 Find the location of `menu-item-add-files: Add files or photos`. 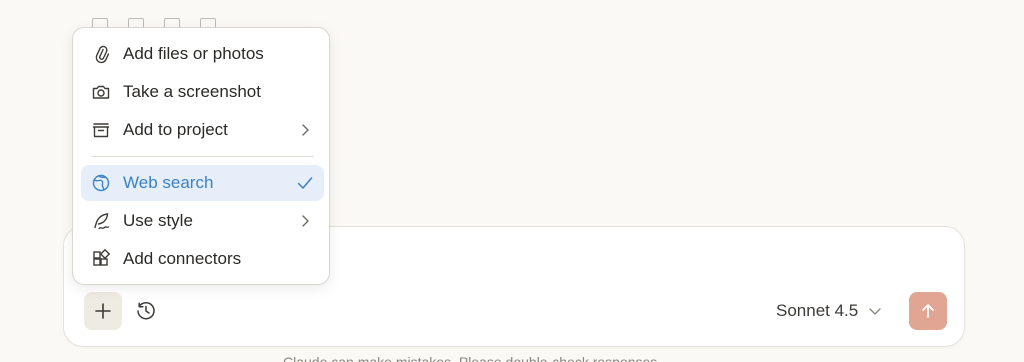

menu-item-add-files: Add files or photos is located at coordinates (202, 54).